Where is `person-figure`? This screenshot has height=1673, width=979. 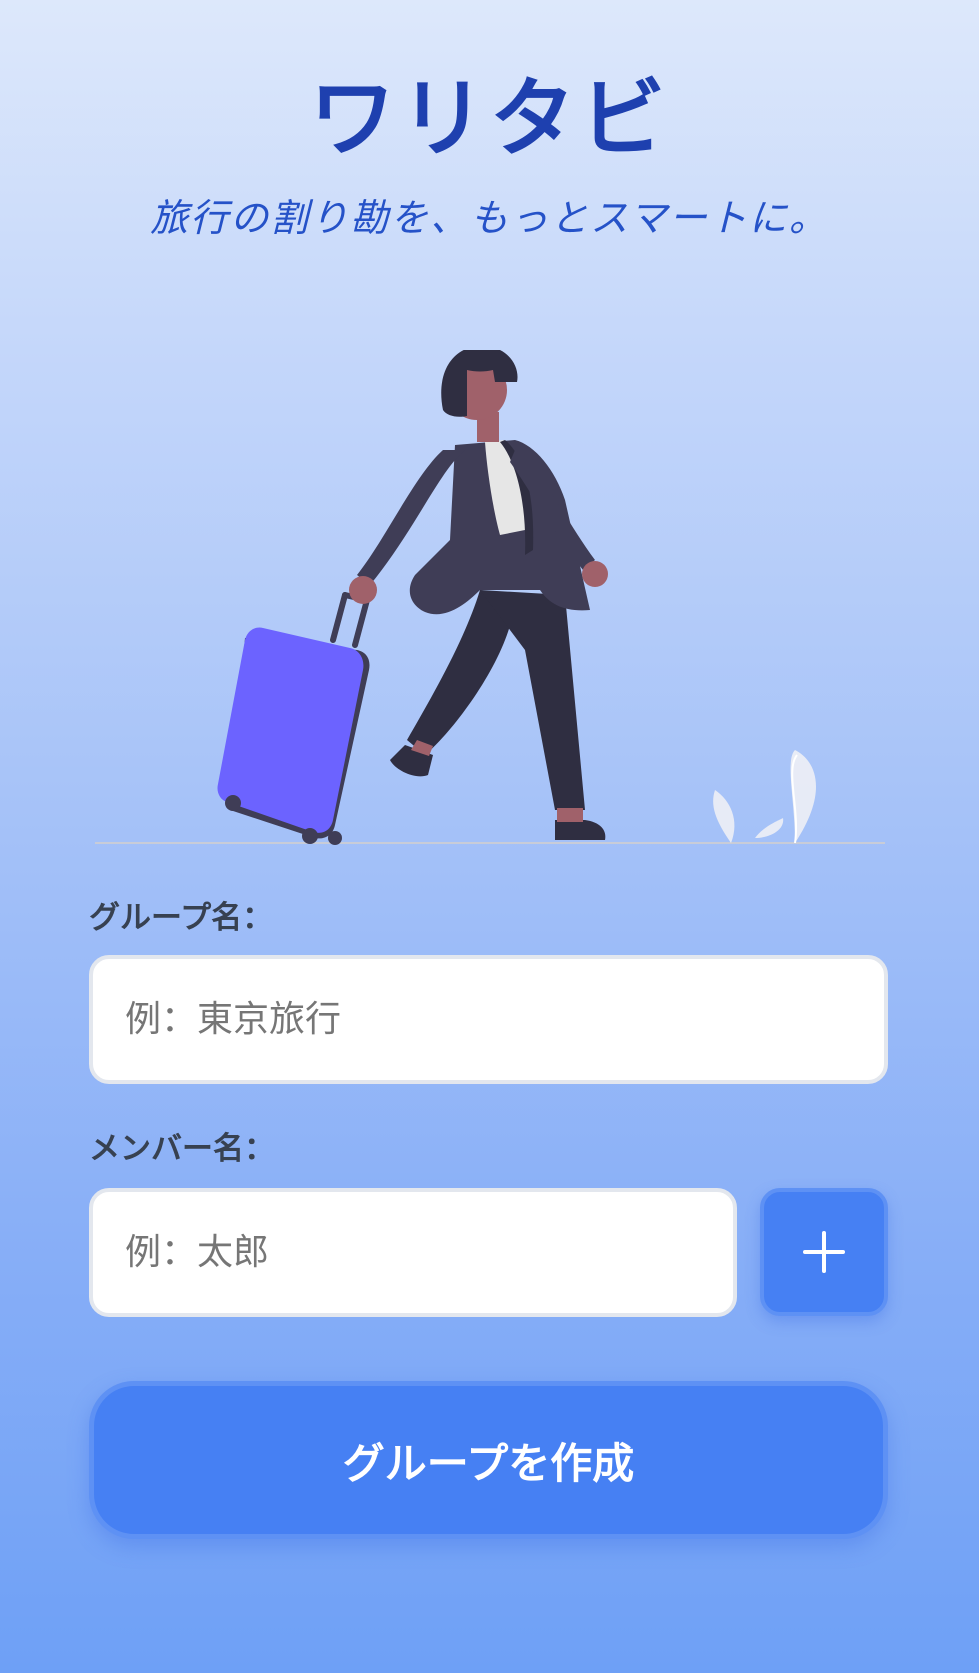
person-figure is located at coordinates (478, 595).